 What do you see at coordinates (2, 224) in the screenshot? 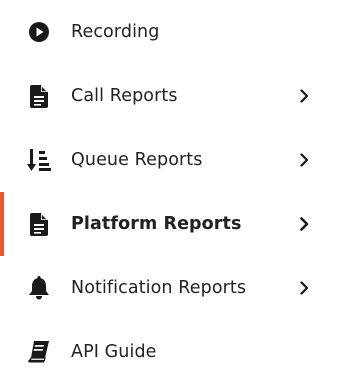
I see `active-indicator` at bounding box center [2, 224].